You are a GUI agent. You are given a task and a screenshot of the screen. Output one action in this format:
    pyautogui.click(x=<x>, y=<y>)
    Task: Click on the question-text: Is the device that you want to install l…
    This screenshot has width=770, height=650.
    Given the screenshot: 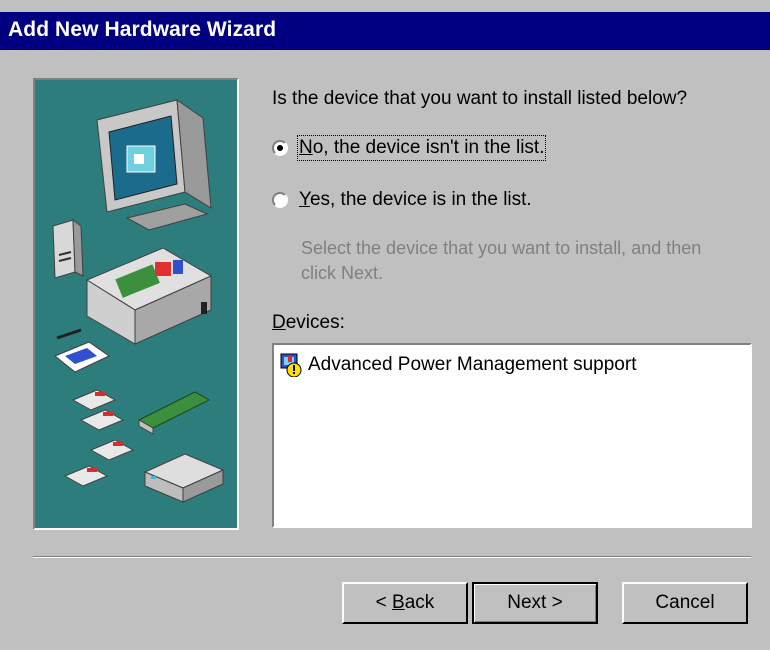 What is the action you would take?
    pyautogui.click(x=480, y=98)
    